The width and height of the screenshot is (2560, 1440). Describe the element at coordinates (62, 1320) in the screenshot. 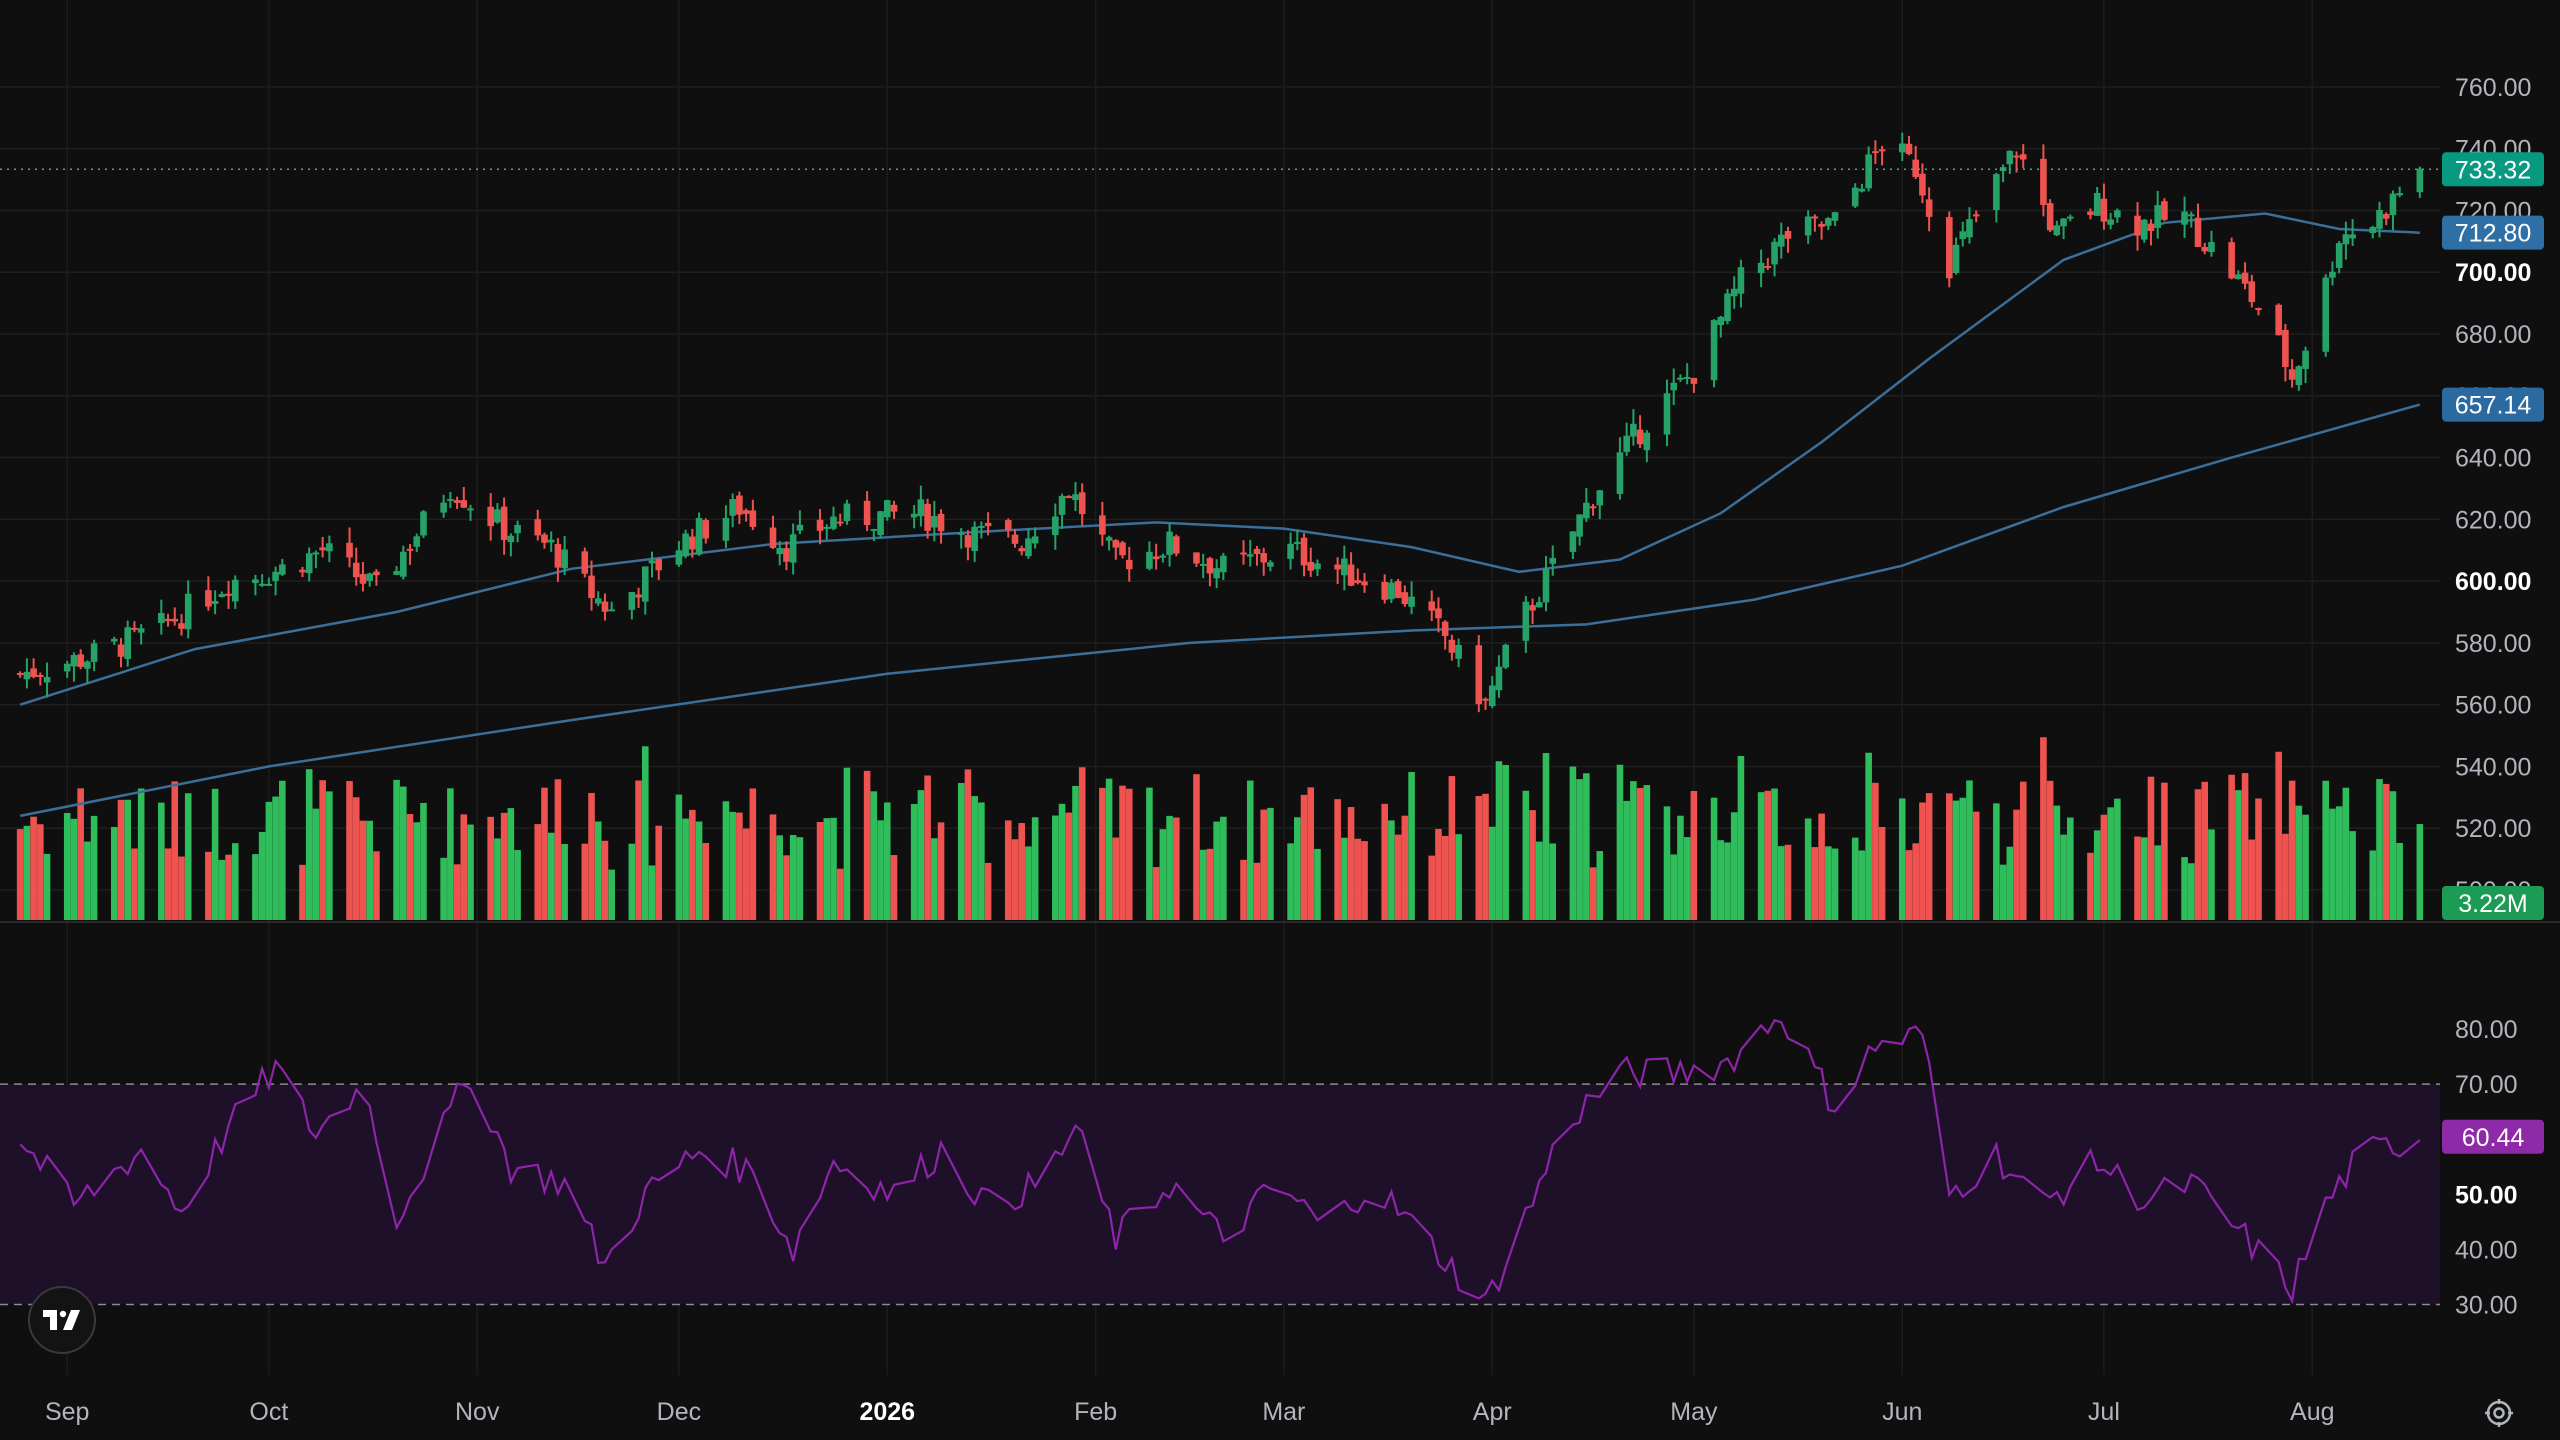

I see `tradingview-logo-icon` at that location.